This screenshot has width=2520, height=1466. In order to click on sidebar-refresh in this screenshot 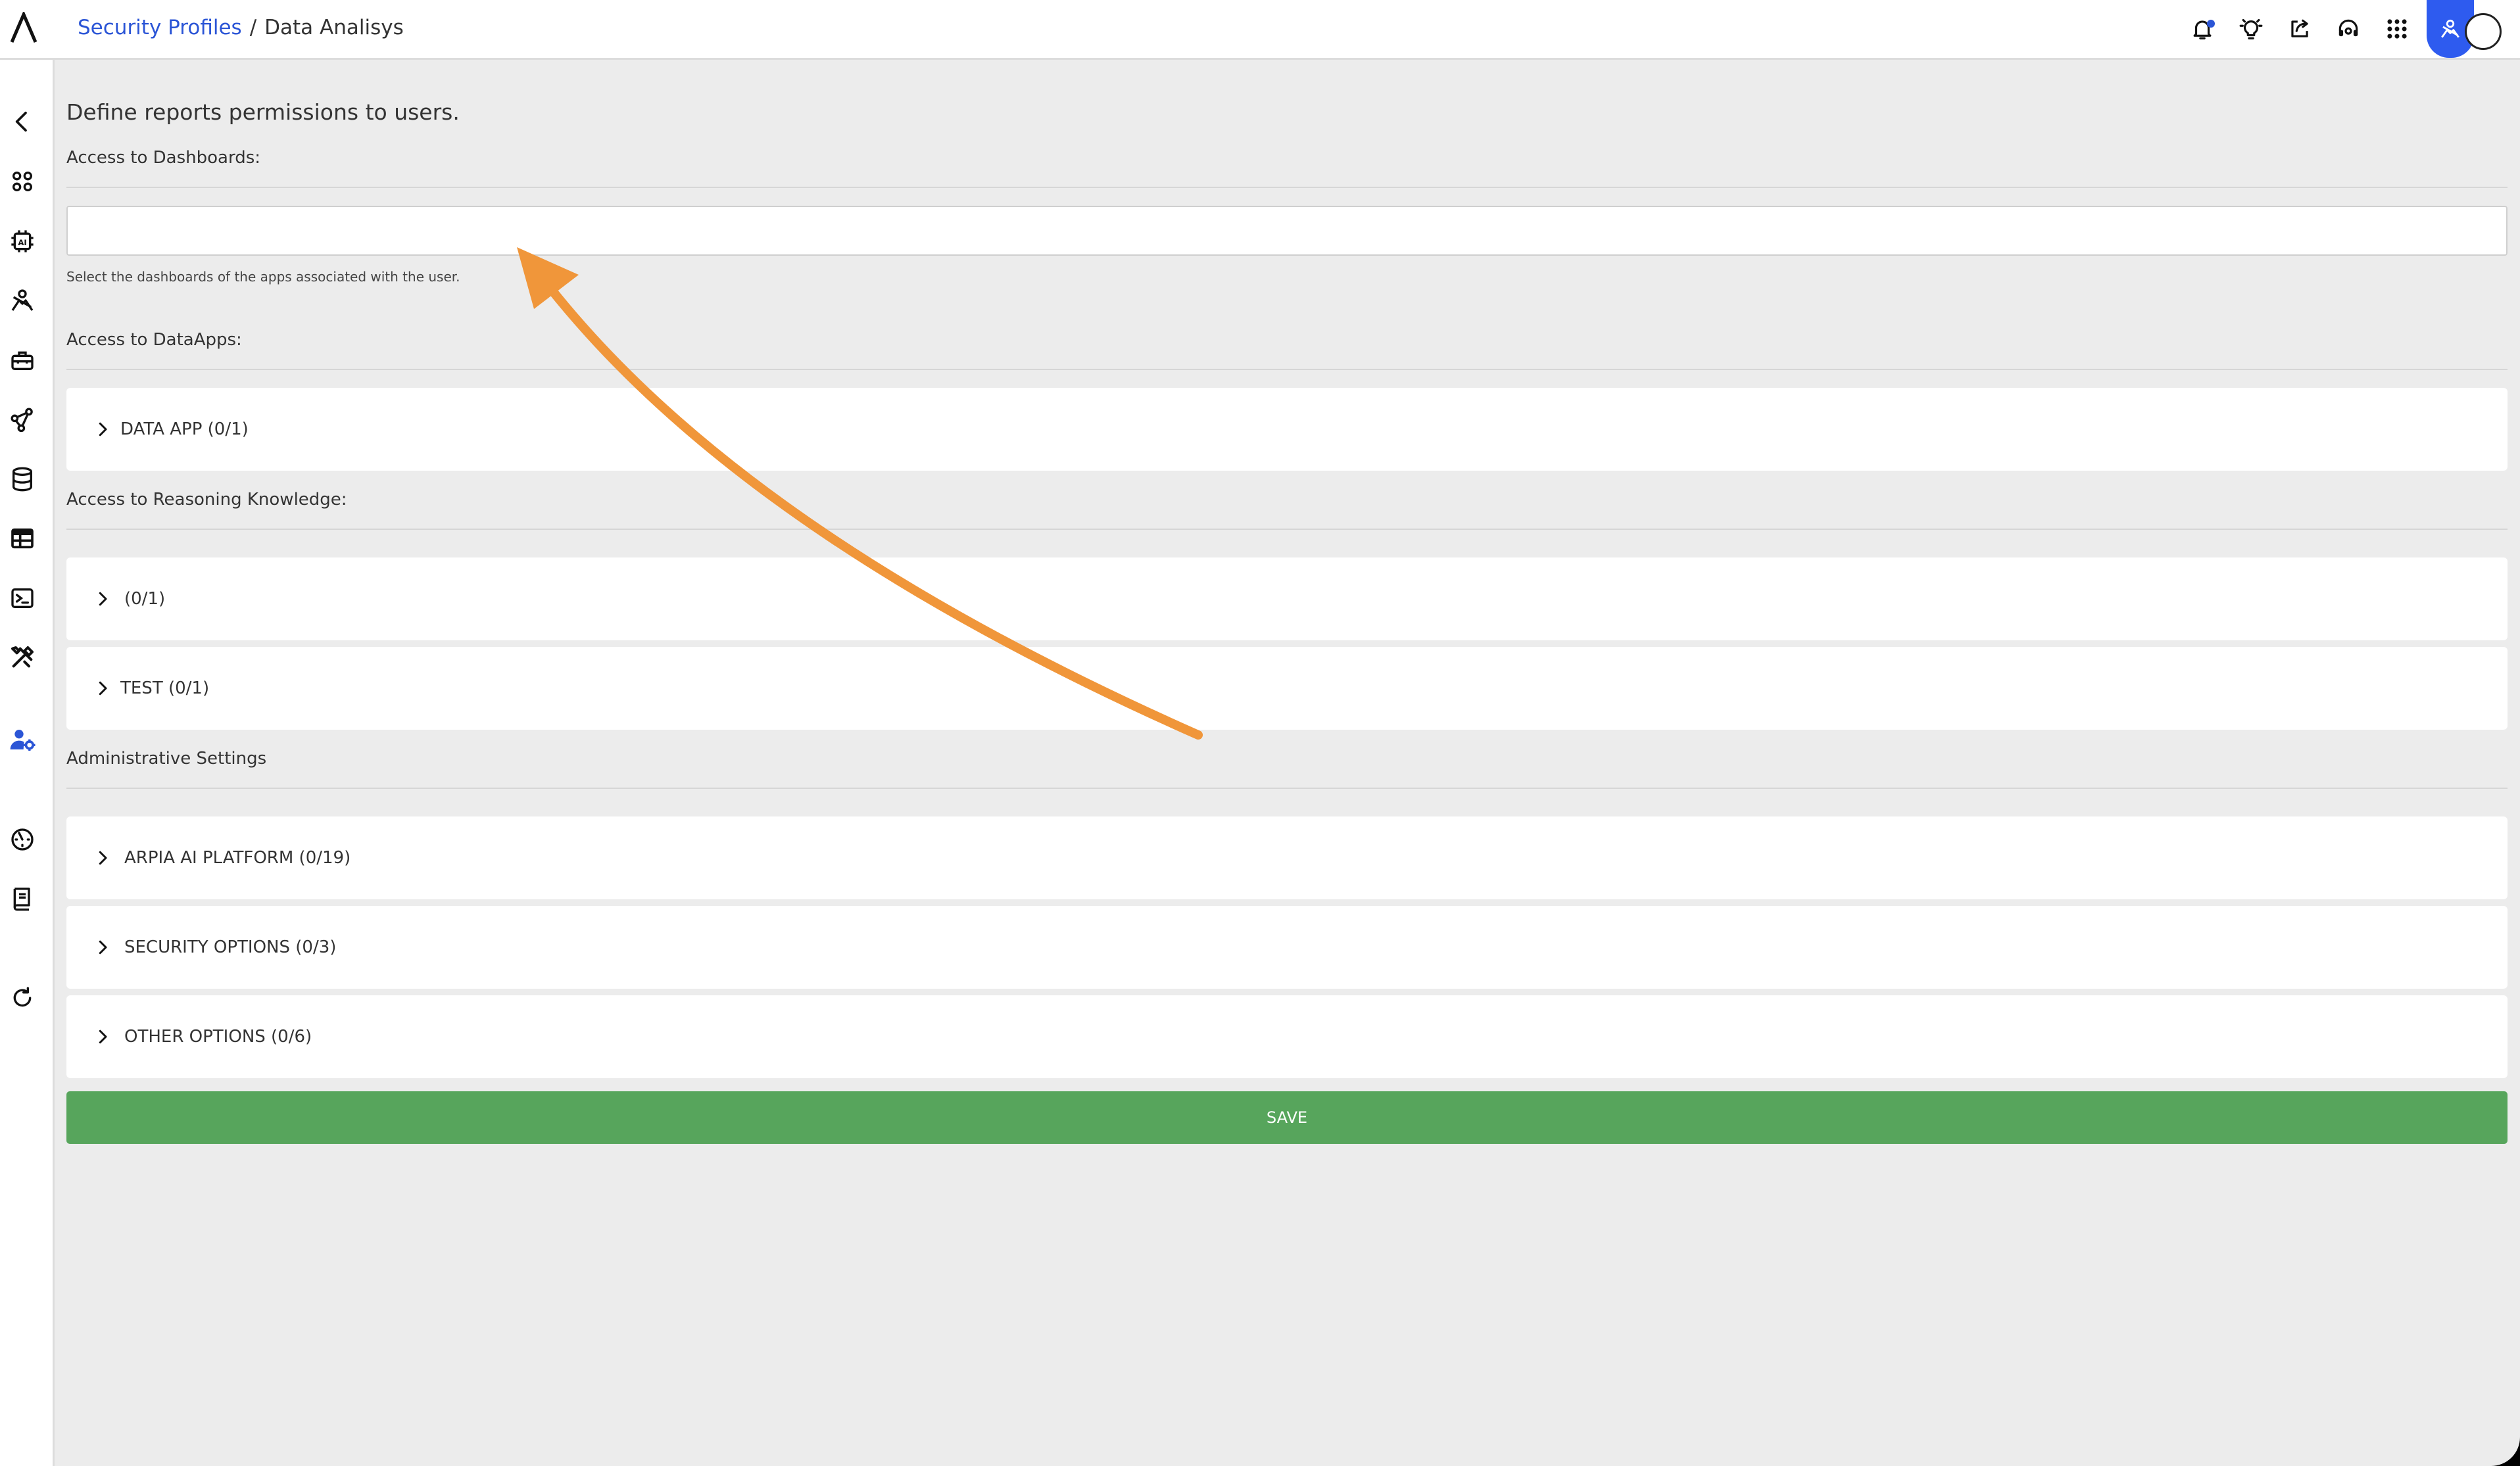, I will do `click(22, 997)`.